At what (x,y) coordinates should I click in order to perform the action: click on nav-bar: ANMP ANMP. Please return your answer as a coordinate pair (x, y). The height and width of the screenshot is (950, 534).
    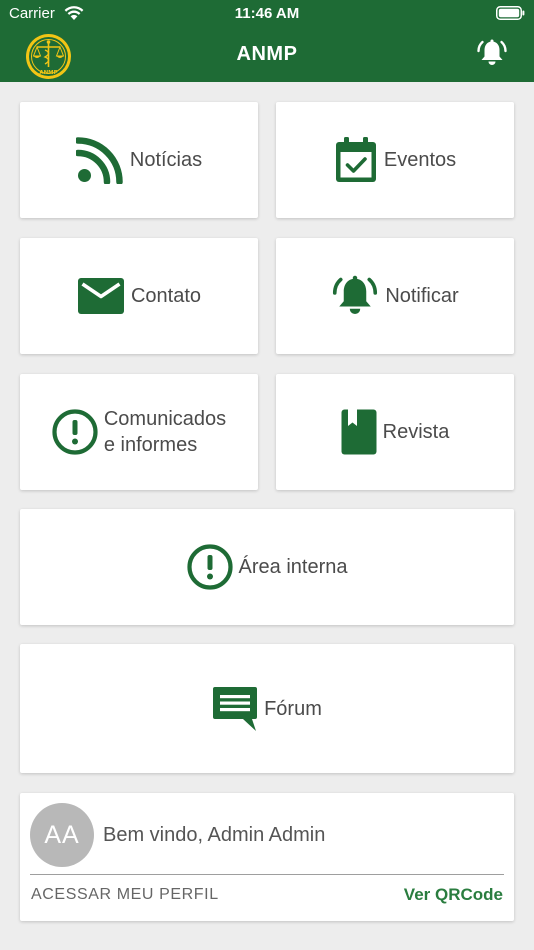
    Looking at the image, I should click on (267, 55).